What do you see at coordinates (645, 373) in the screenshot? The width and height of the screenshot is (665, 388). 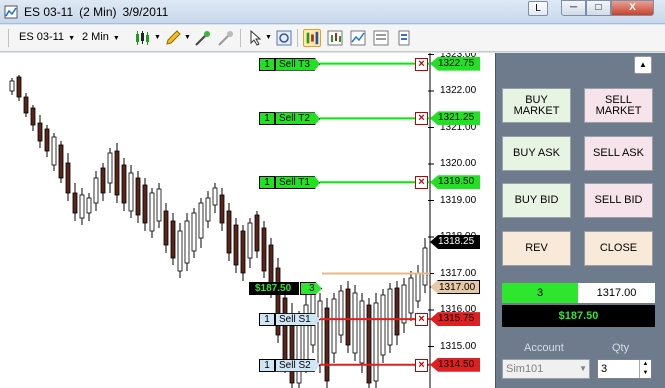 I see `decrement-icon: ▼` at bounding box center [645, 373].